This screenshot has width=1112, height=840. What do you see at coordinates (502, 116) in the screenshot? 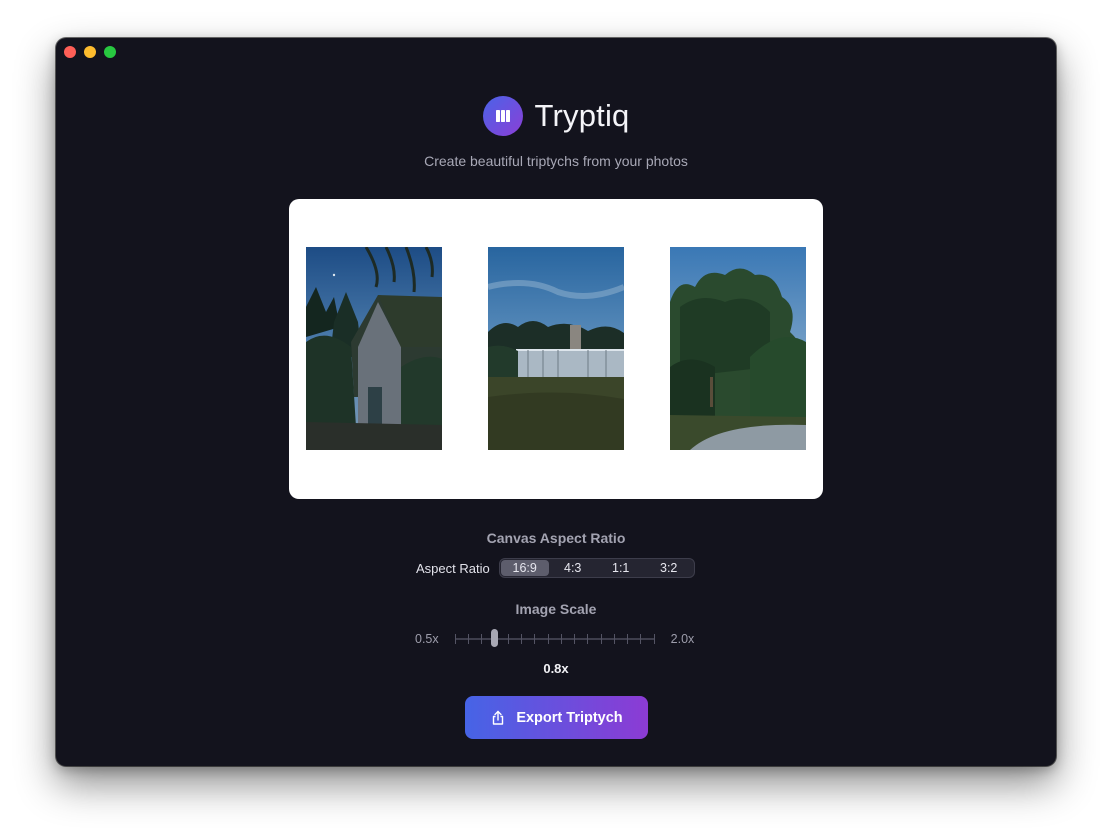
I see `columns-icon` at bounding box center [502, 116].